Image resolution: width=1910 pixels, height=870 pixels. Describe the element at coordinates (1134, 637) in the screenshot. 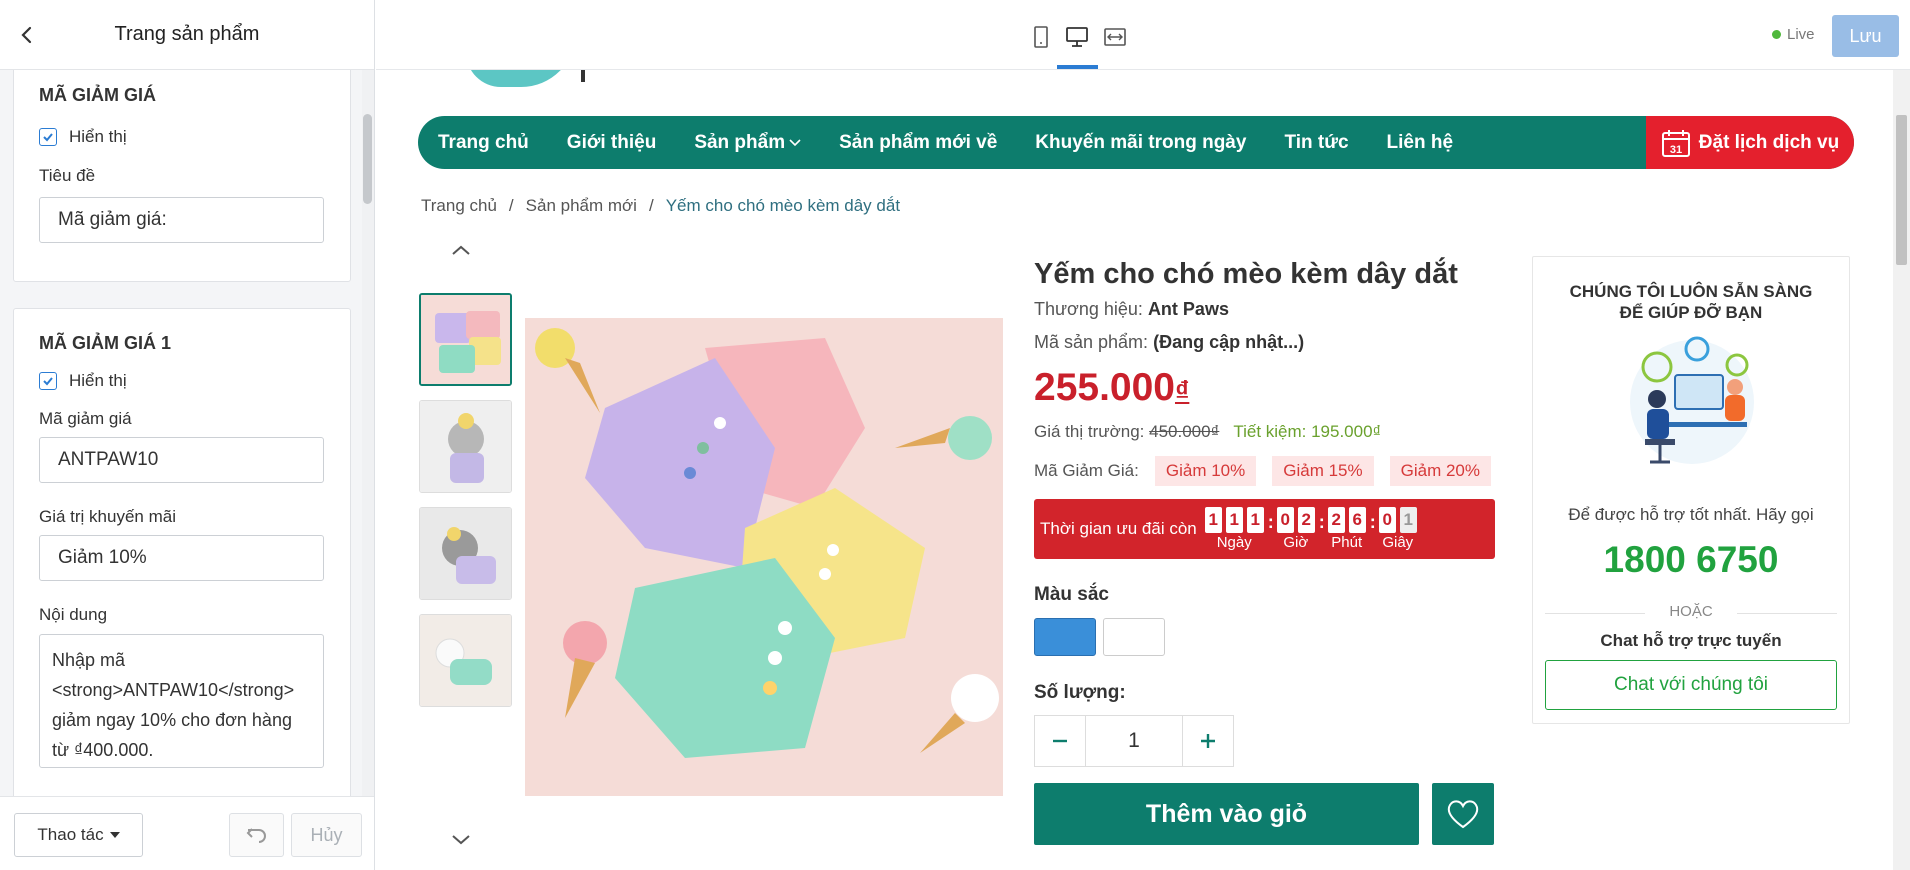

I see `color-swatch-white` at that location.